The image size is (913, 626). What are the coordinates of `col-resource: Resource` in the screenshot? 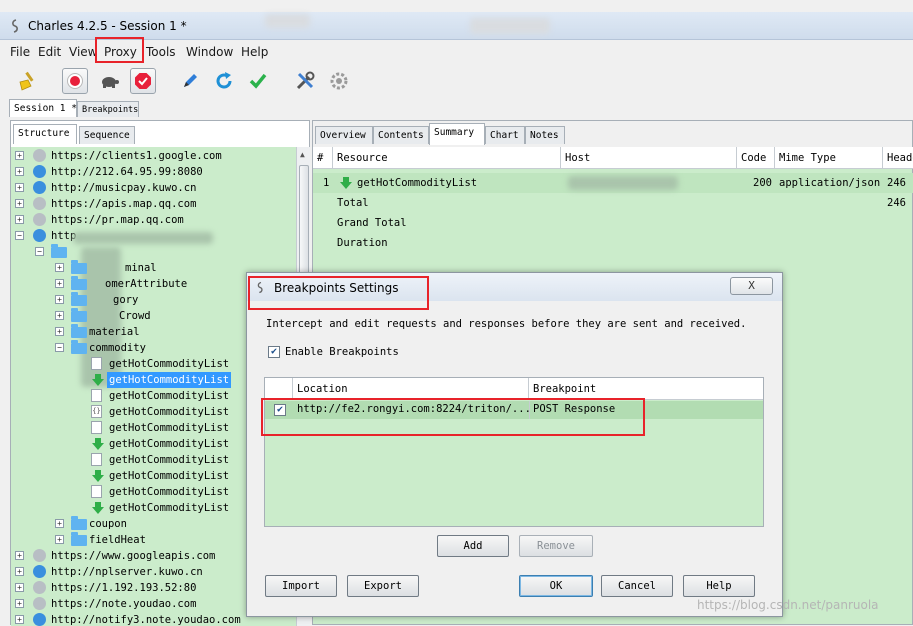 It's located at (447, 158).